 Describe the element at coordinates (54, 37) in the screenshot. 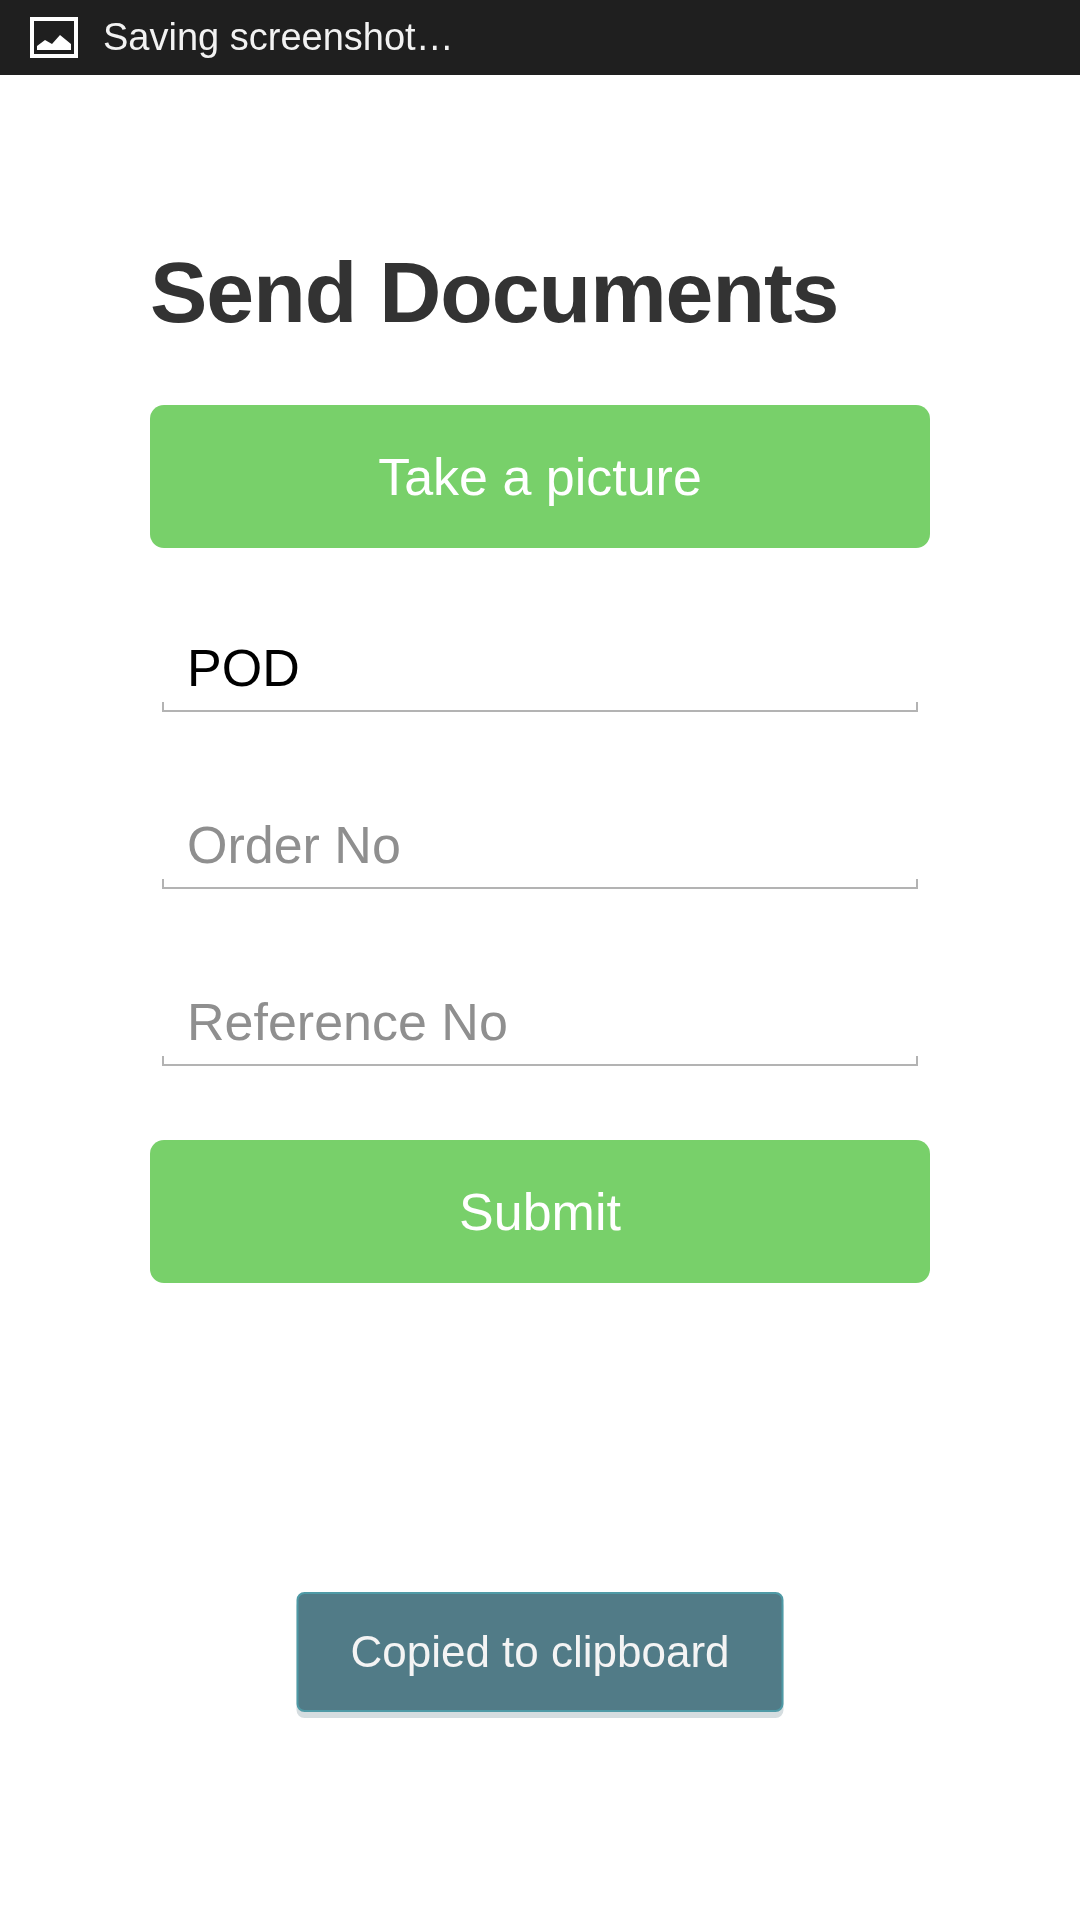

I see `image-icon` at that location.